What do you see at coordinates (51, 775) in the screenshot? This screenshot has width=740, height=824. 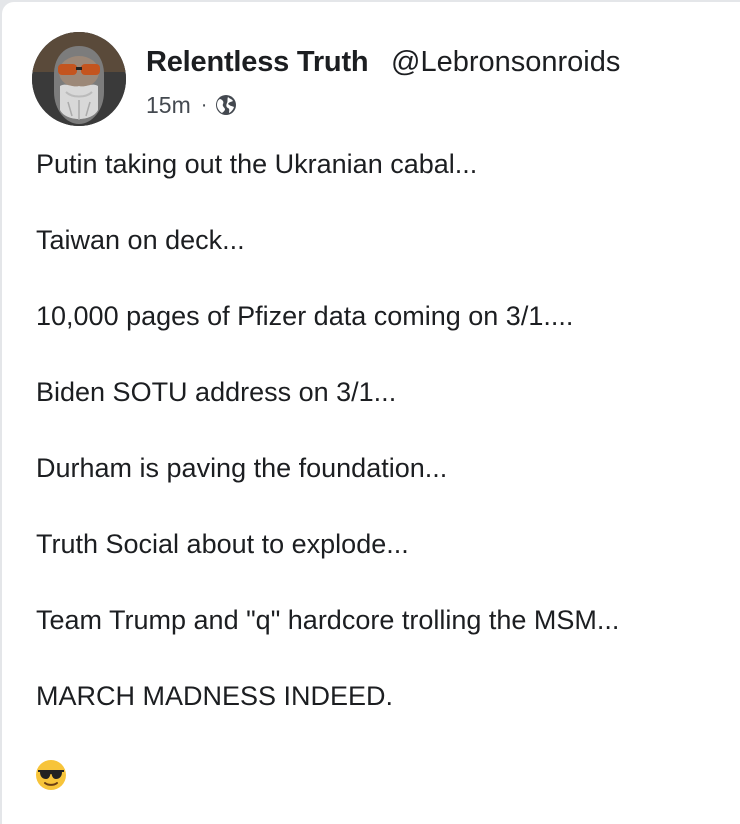 I see `sunglasses-emoji-icon` at bounding box center [51, 775].